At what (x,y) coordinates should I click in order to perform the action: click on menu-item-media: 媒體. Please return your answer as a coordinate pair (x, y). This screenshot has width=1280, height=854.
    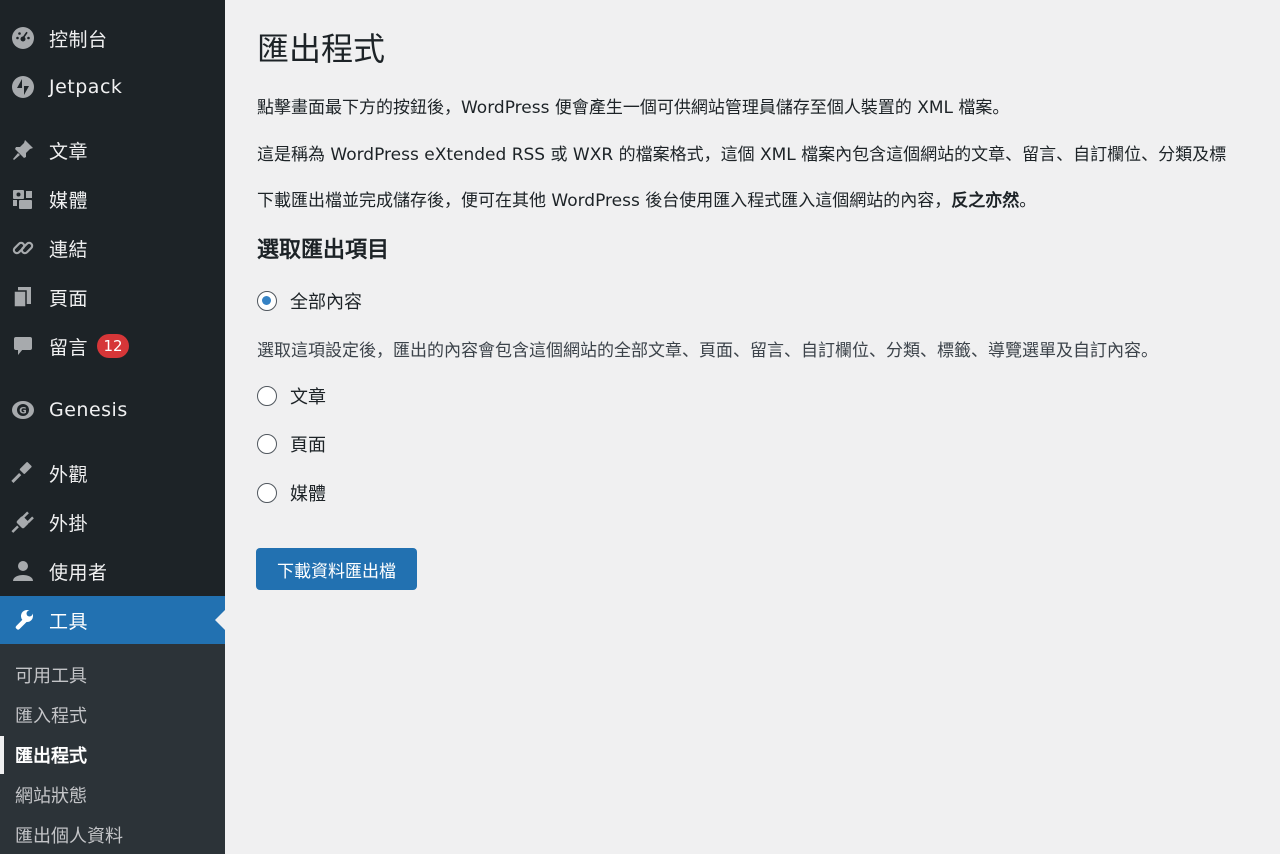
    Looking at the image, I should click on (112, 199).